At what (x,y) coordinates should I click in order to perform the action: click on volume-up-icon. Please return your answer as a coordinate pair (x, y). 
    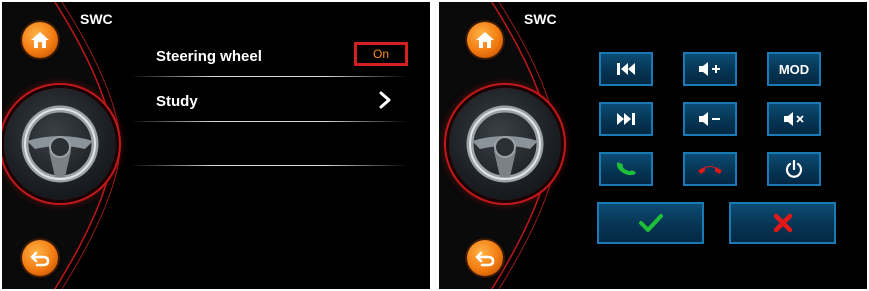
    Looking at the image, I should click on (709, 69).